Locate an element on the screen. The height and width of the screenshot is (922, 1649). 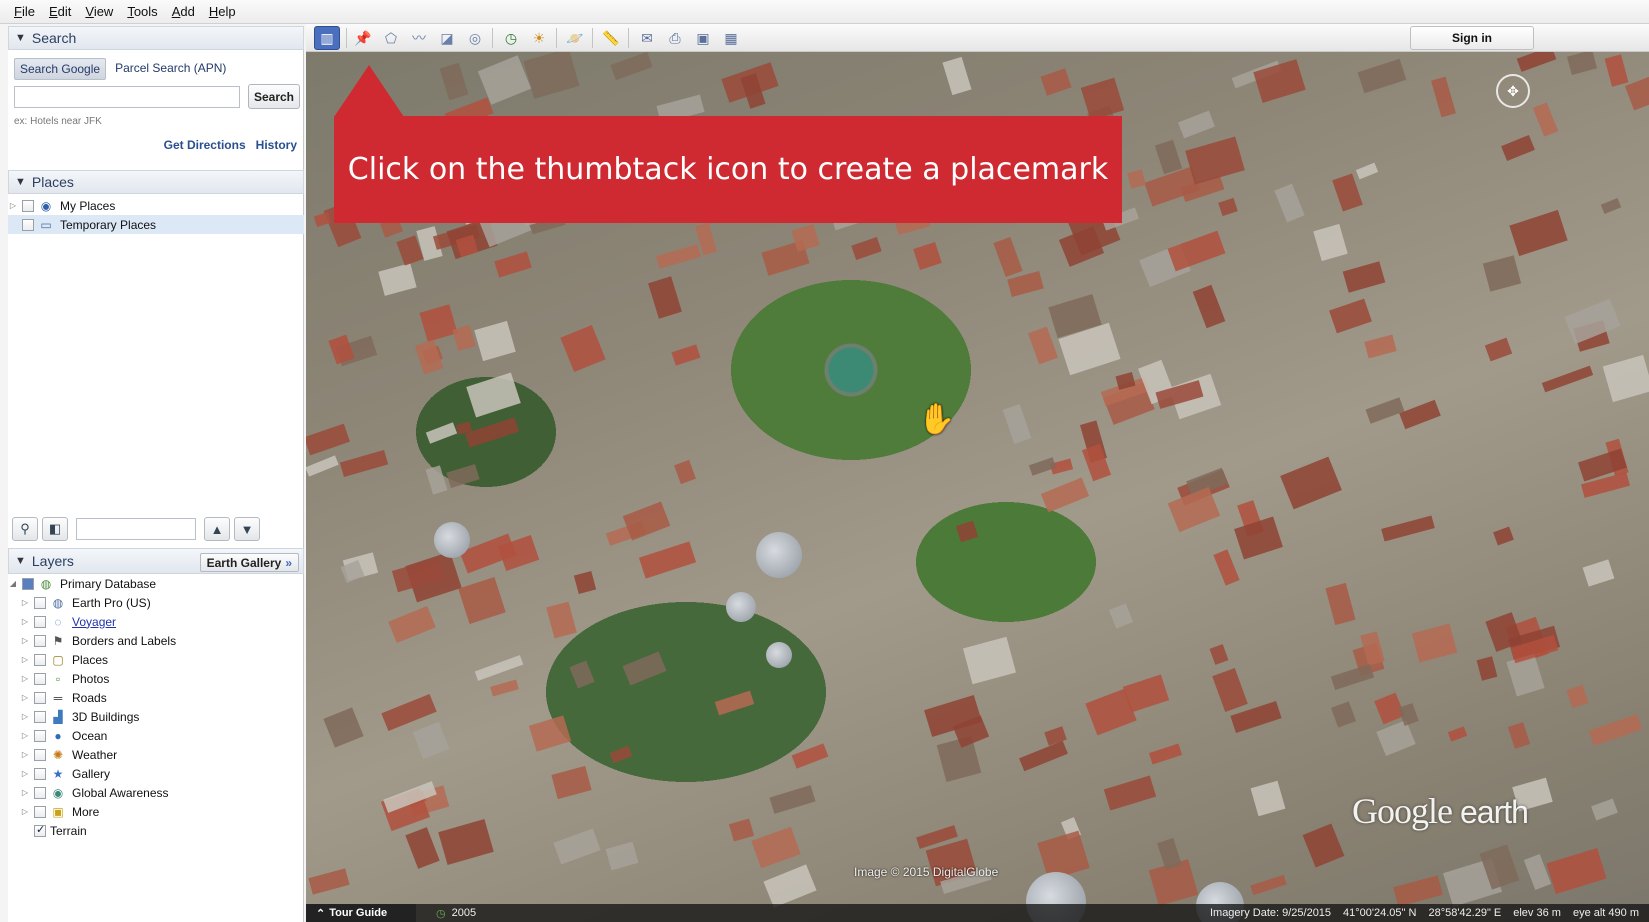
view-in-maps-icon: ▦ is located at coordinates (731, 38).